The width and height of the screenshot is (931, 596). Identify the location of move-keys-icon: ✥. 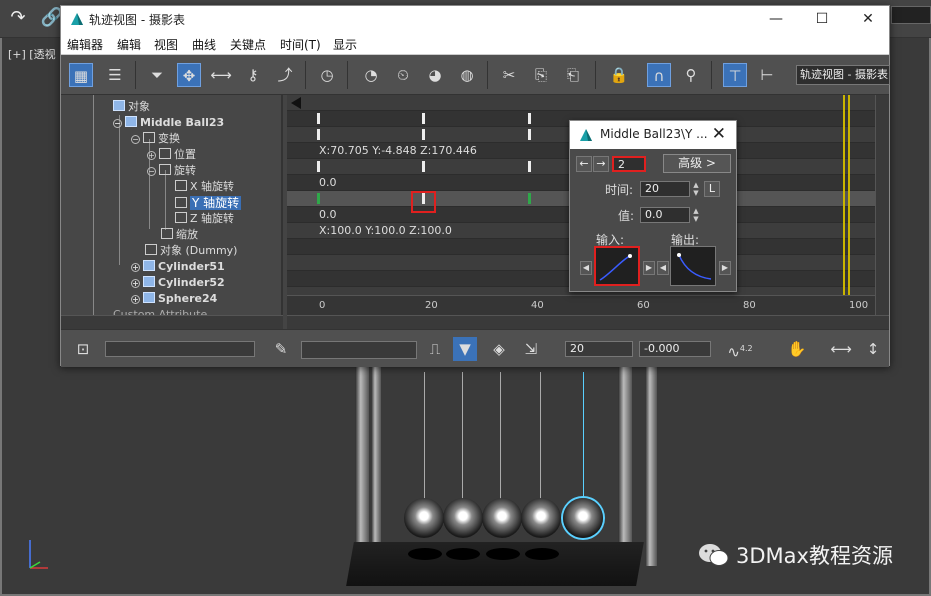
(189, 75).